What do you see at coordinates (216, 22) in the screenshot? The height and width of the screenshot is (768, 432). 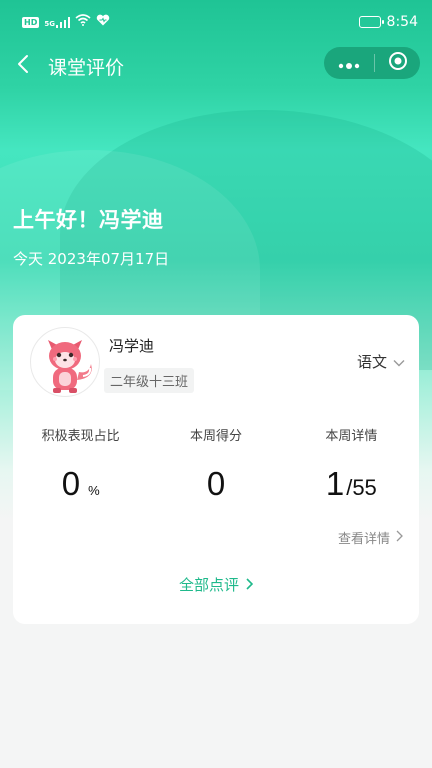 I see `status-bar: HD 5G 8:54` at bounding box center [216, 22].